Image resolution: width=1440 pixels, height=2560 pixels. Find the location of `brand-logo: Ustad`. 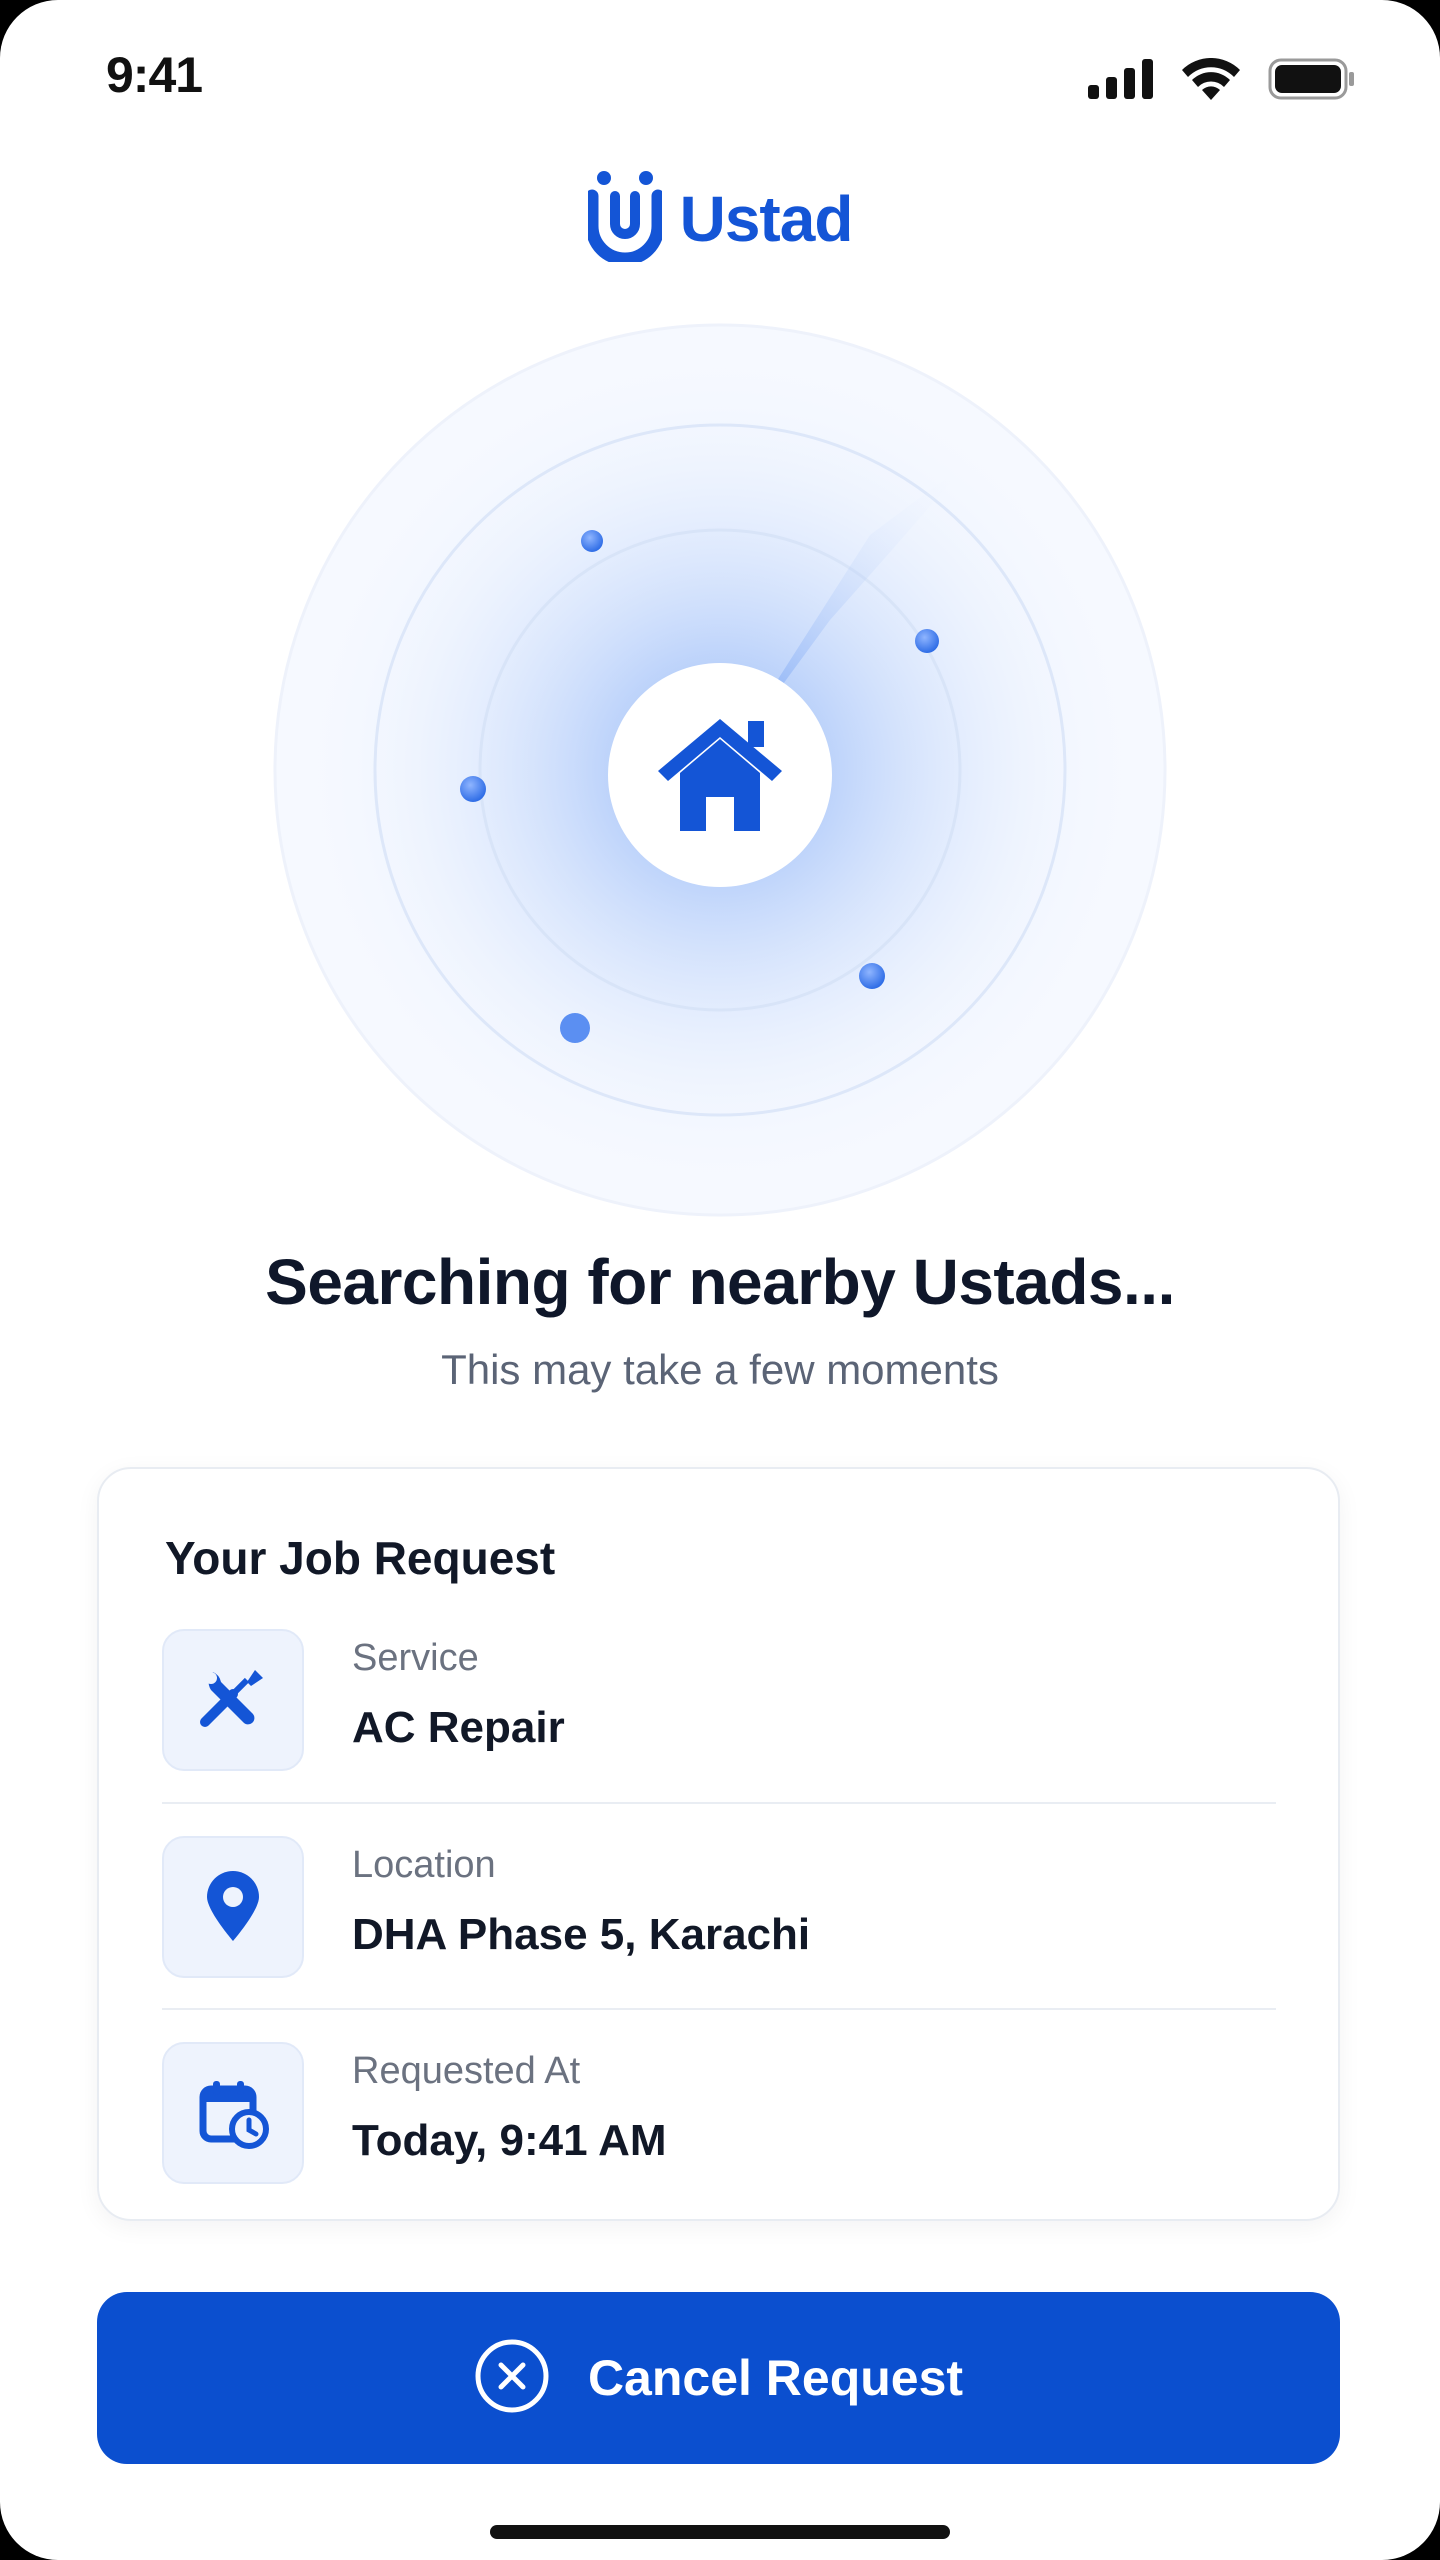

brand-logo: Ustad is located at coordinates (720, 218).